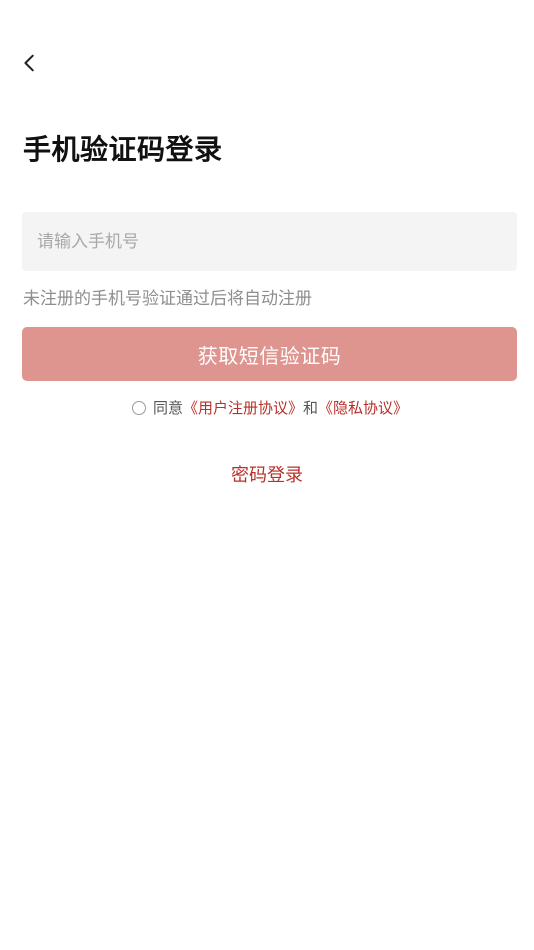  Describe the element at coordinates (243, 407) in the screenshot. I see `user-agreement-link: 《用户注册协议》` at that location.